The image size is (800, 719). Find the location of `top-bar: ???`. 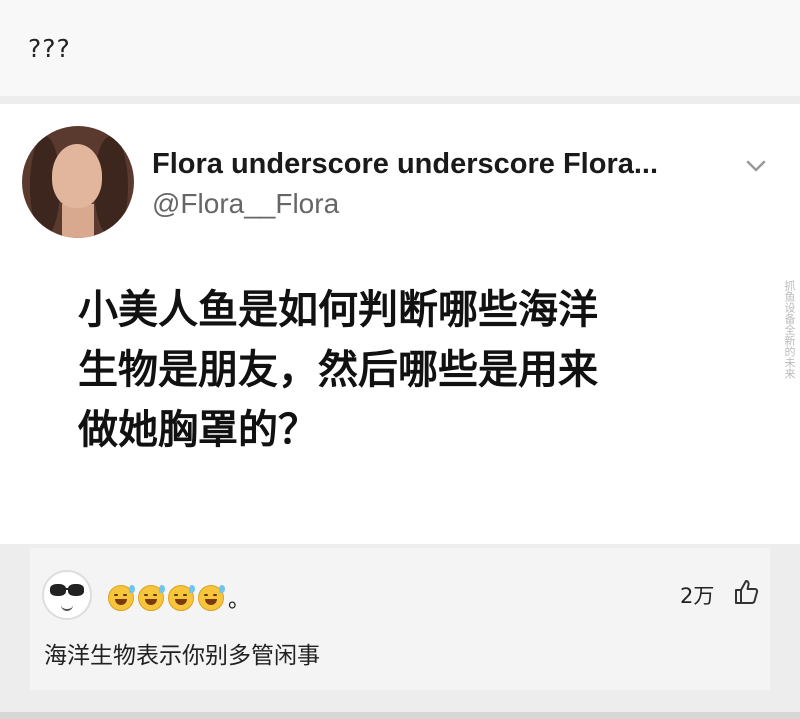

top-bar: ??? is located at coordinates (400, 48).